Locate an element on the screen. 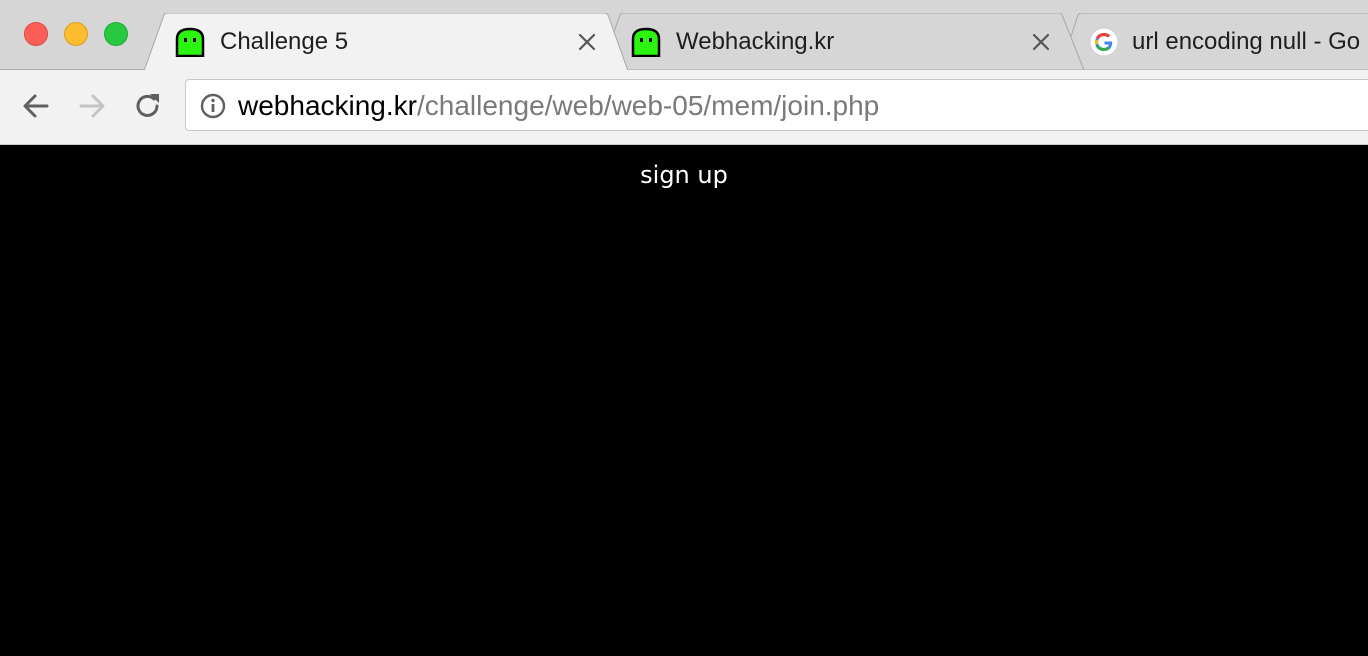  tab-challenge-5: Challenge 5 is located at coordinates (386, 41).